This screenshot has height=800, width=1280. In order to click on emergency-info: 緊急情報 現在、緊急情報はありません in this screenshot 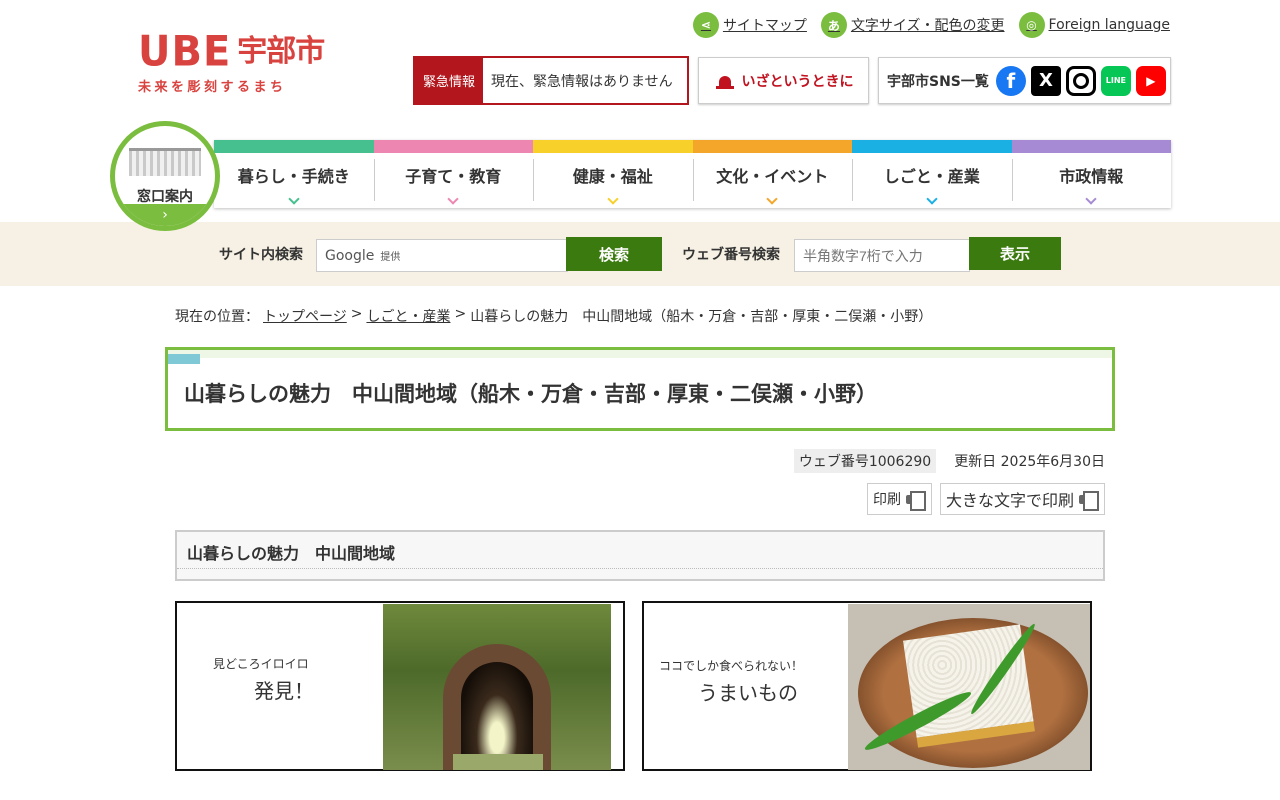, I will do `click(551, 80)`.